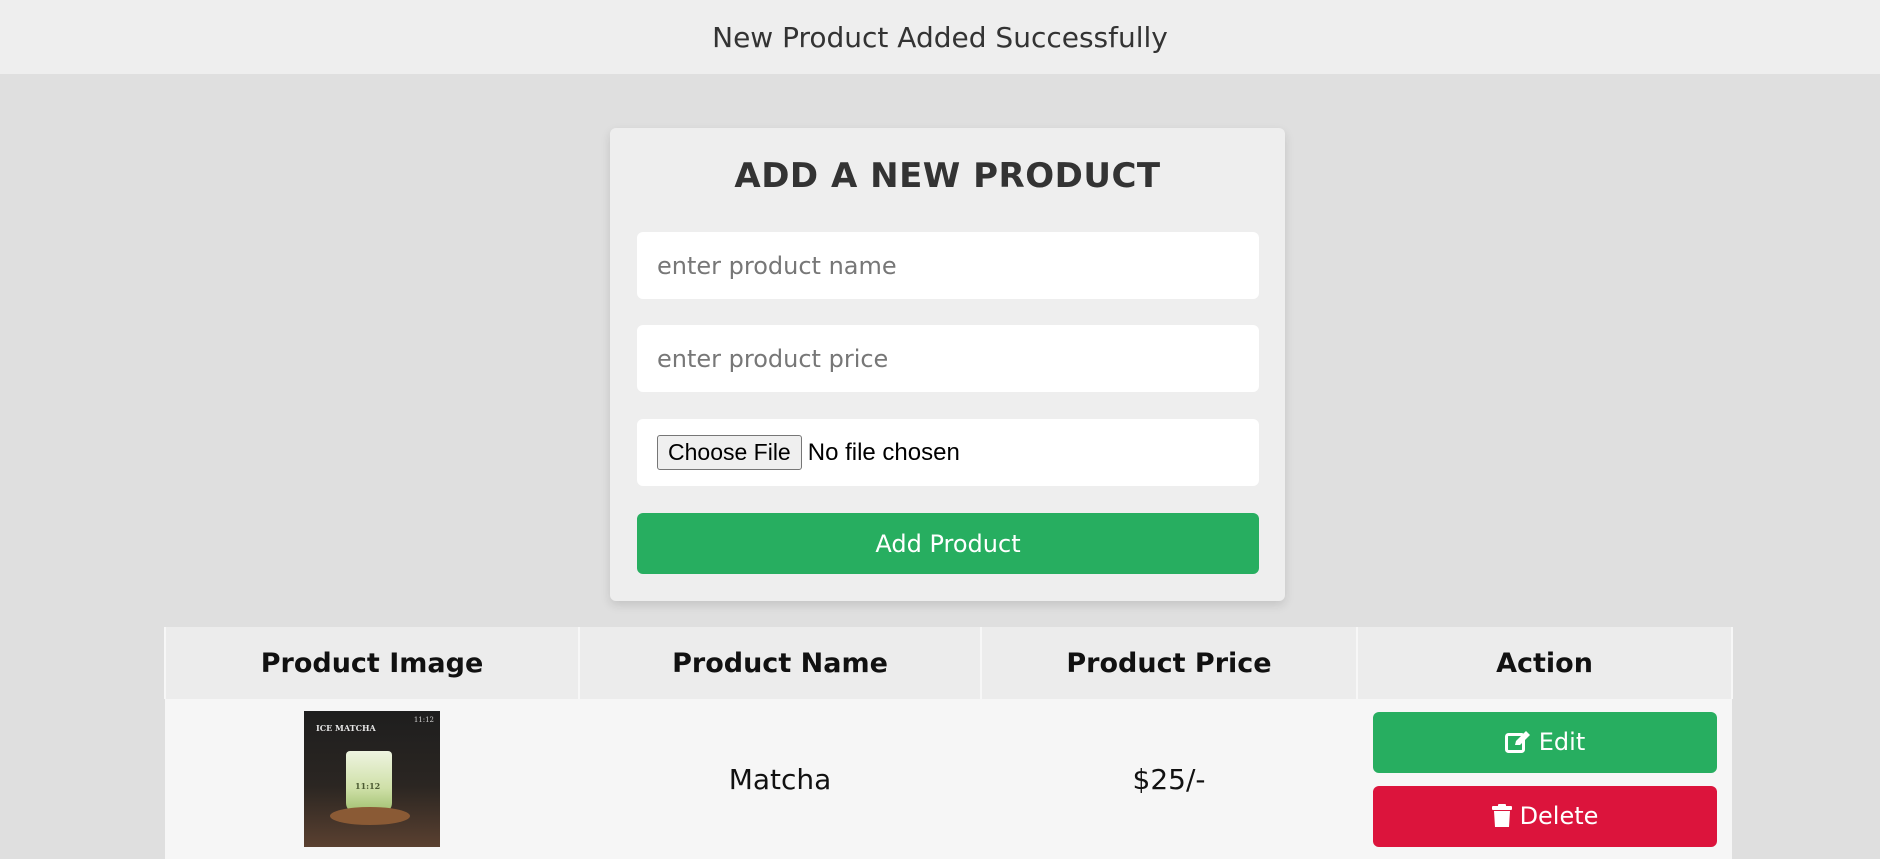 The height and width of the screenshot is (859, 1880). I want to click on edit-label: Edit, so click(1562, 742).